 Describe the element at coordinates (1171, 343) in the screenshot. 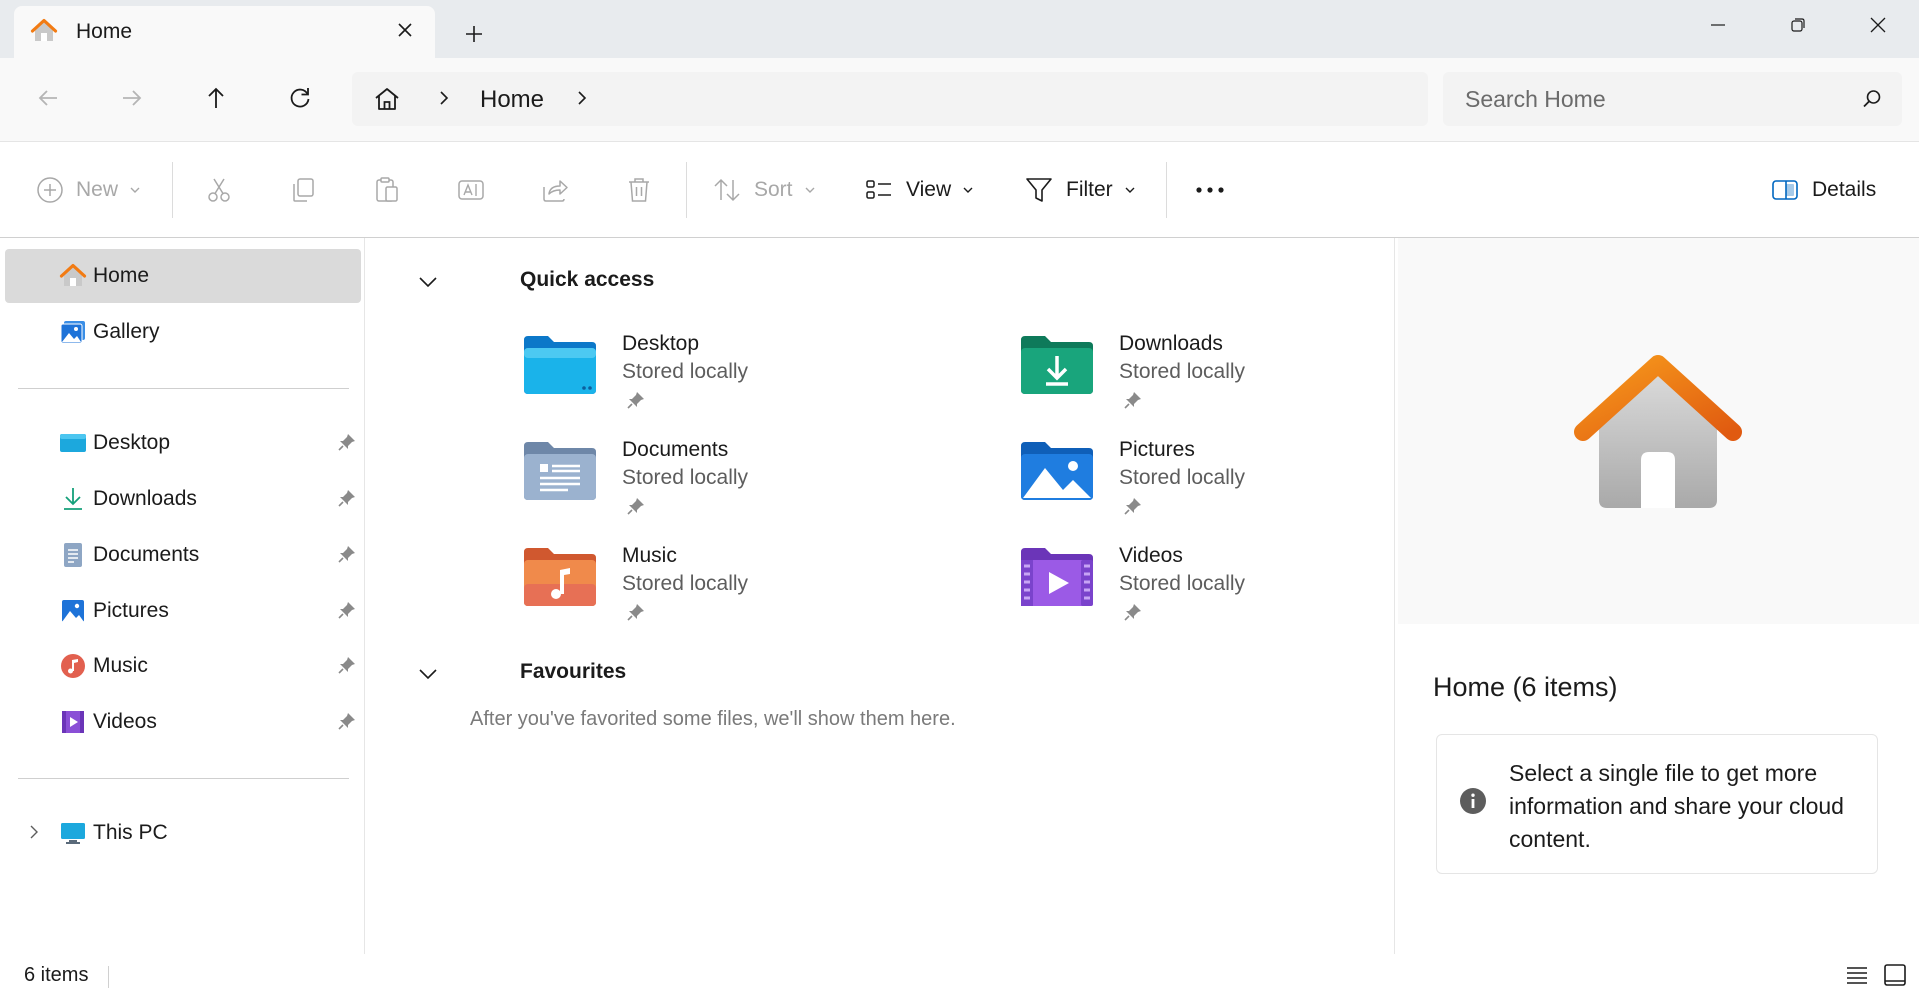

I see `qa-name: Downloads` at that location.